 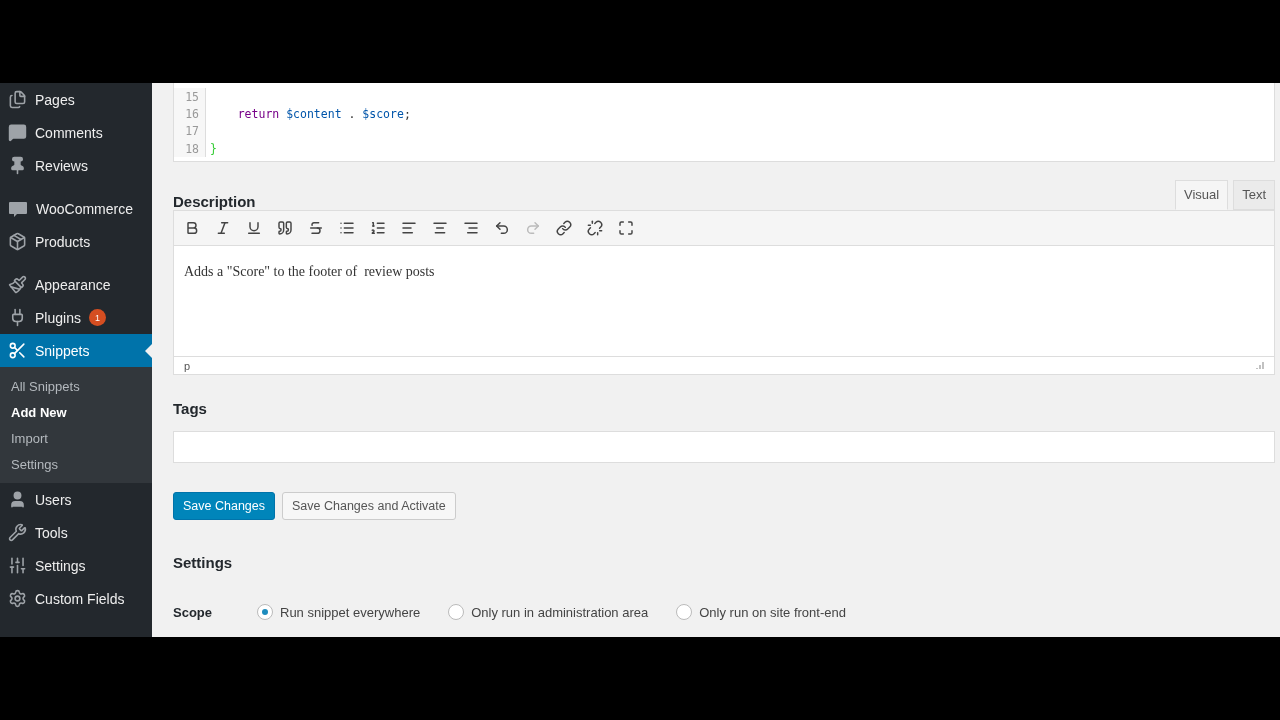 What do you see at coordinates (17, 565) in the screenshot?
I see `sliders-icon` at bounding box center [17, 565].